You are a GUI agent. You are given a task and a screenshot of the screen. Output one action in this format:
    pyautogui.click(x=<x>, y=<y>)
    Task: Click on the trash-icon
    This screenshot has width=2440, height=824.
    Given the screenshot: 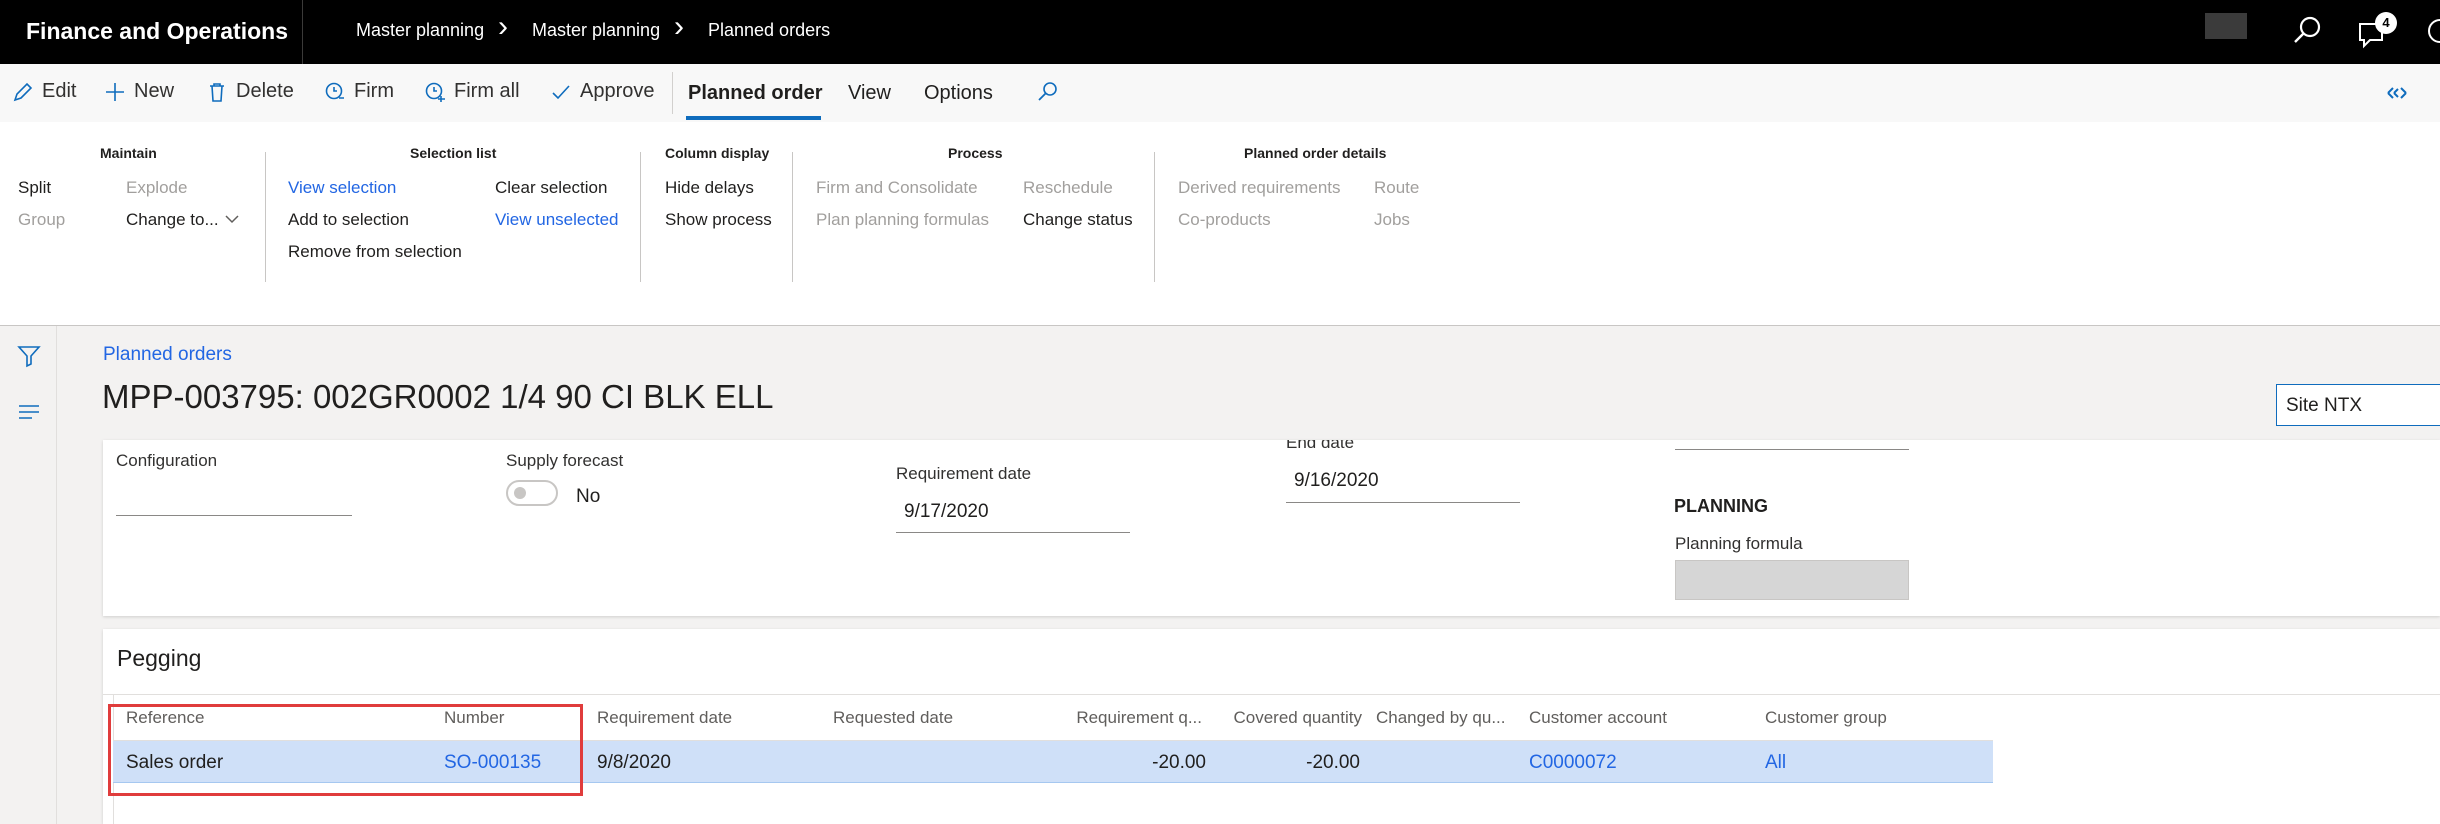 What is the action you would take?
    pyautogui.click(x=217, y=92)
    